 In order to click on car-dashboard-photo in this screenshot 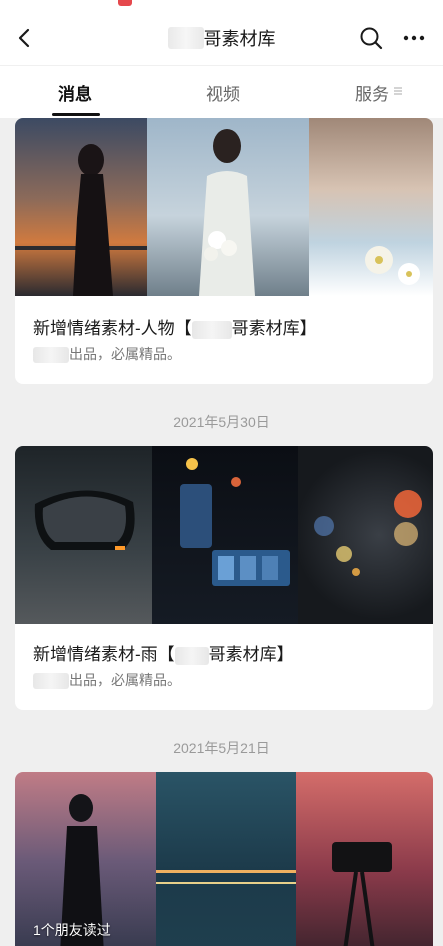, I will do `click(225, 535)`.